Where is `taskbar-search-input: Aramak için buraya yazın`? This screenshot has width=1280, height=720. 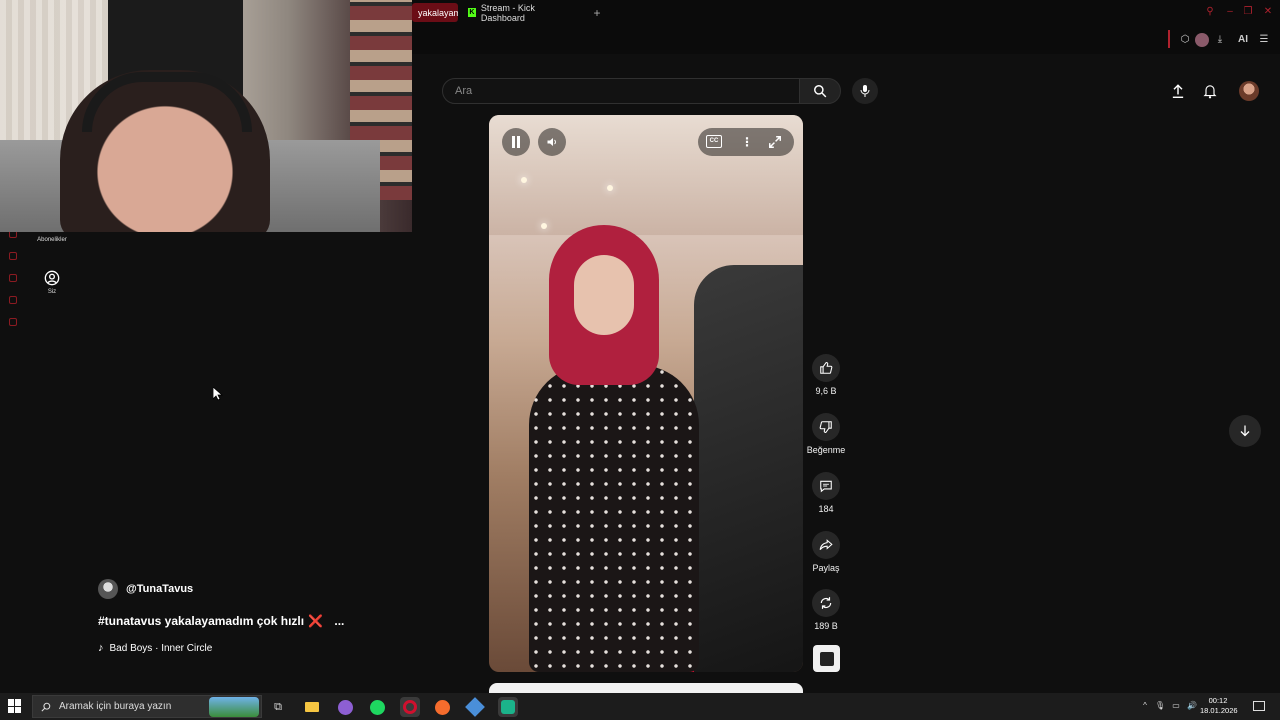
taskbar-search-input: Aramak için buraya yazın is located at coordinates (147, 706).